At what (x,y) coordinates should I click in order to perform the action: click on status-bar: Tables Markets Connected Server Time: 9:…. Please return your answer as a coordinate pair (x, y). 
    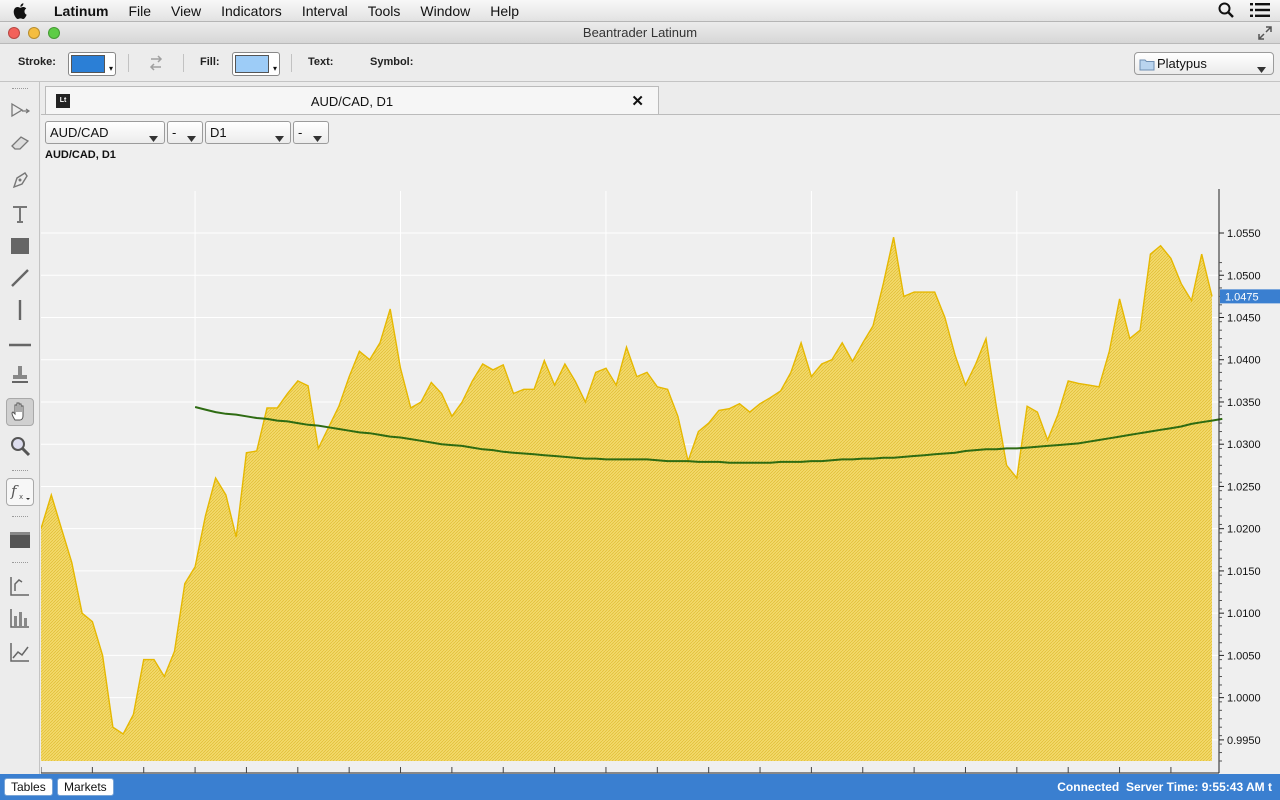
    Looking at the image, I should click on (640, 787).